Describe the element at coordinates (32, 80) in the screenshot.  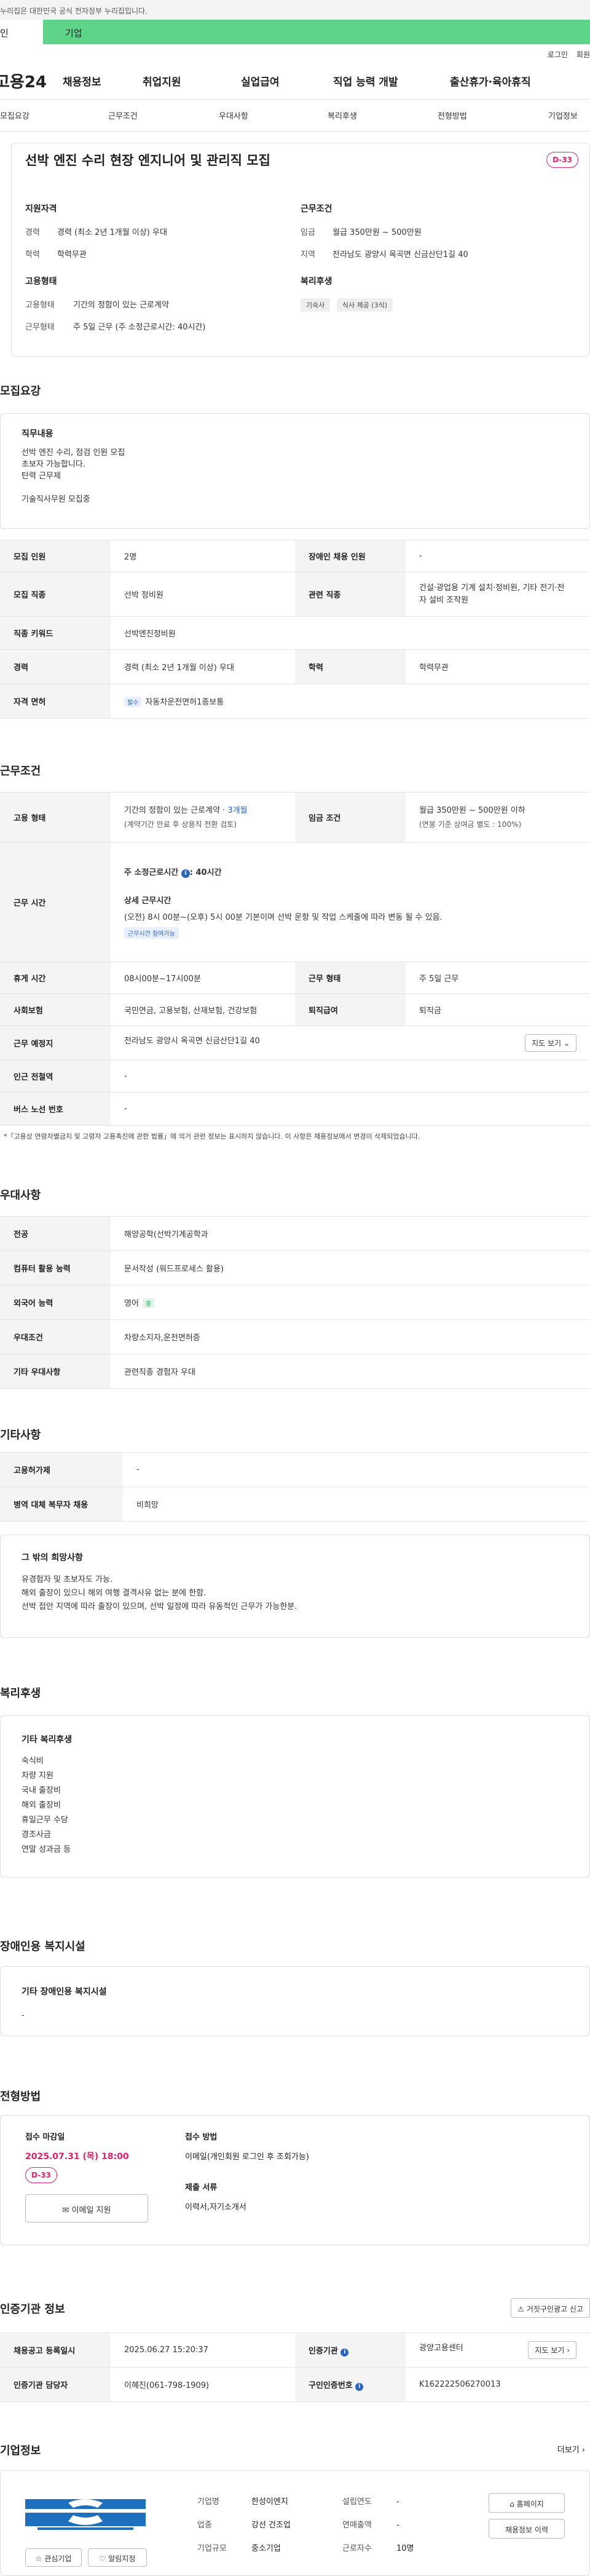
I see `site-logo: 고용24` at that location.